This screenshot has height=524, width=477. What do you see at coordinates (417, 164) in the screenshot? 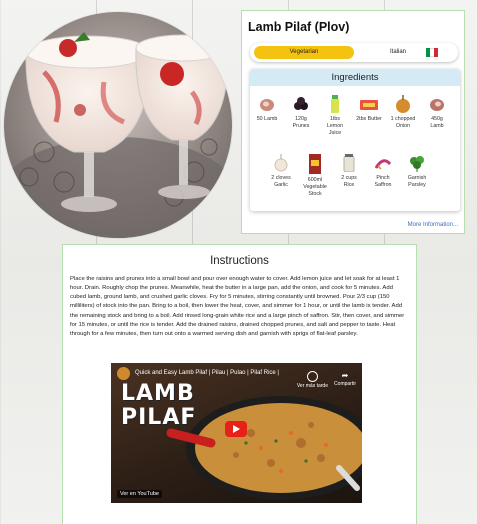
I see `parsley-icon` at bounding box center [417, 164].